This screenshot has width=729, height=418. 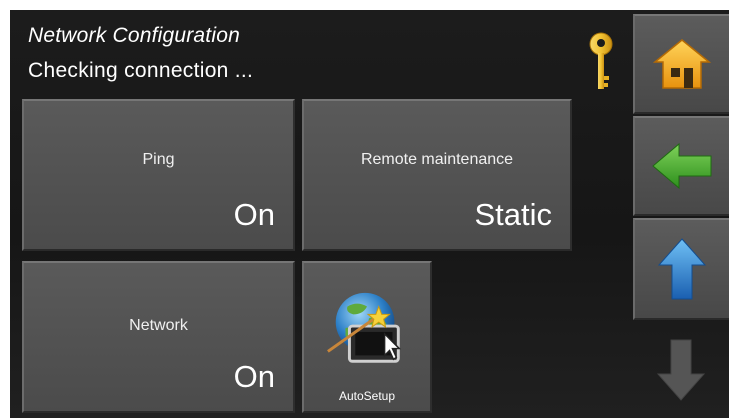 I want to click on home-icon, so click(x=682, y=64).